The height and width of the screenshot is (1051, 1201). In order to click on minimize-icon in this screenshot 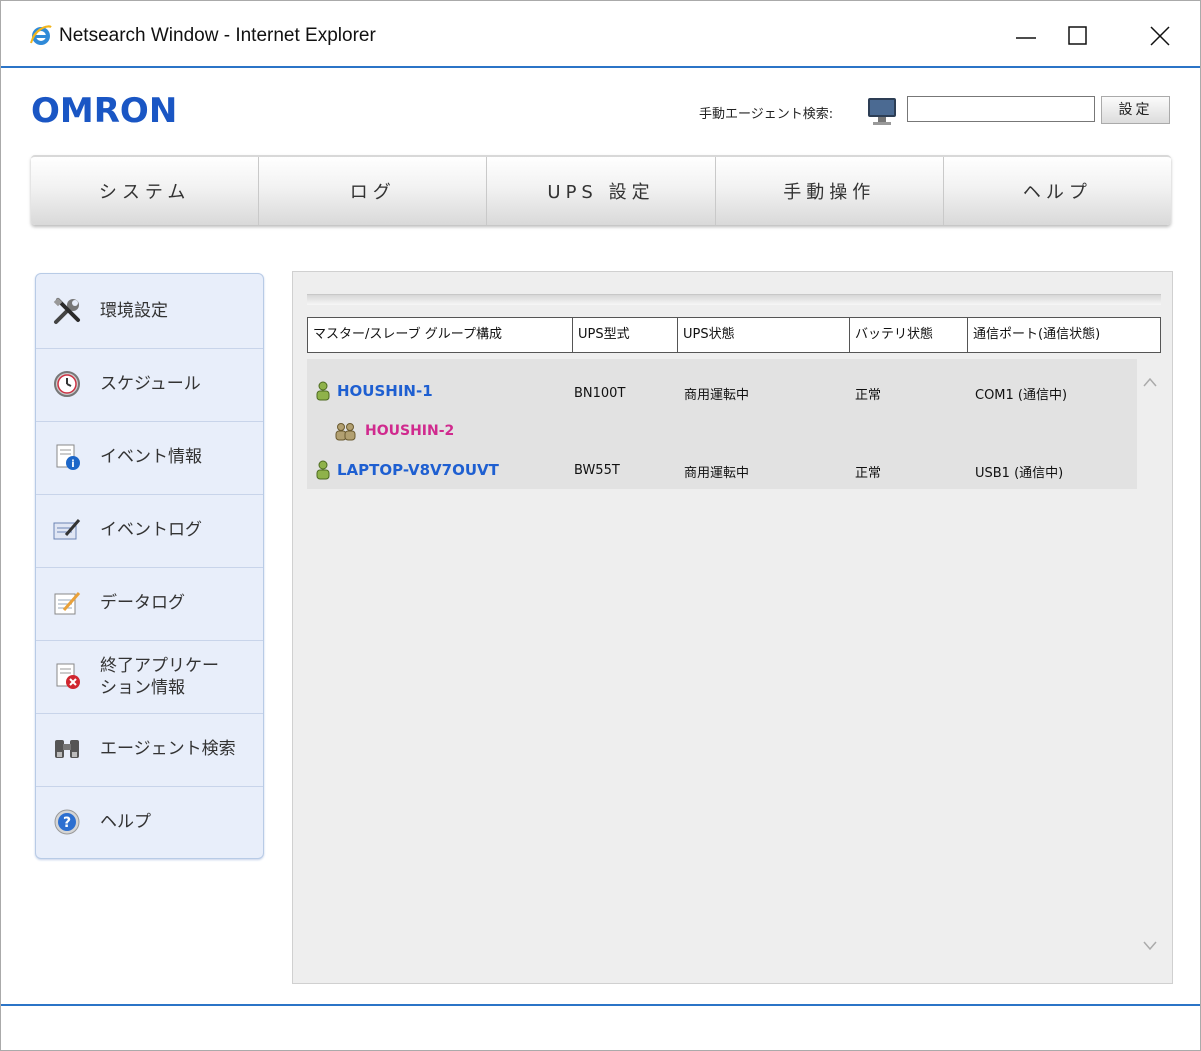, I will do `click(1026, 38)`.